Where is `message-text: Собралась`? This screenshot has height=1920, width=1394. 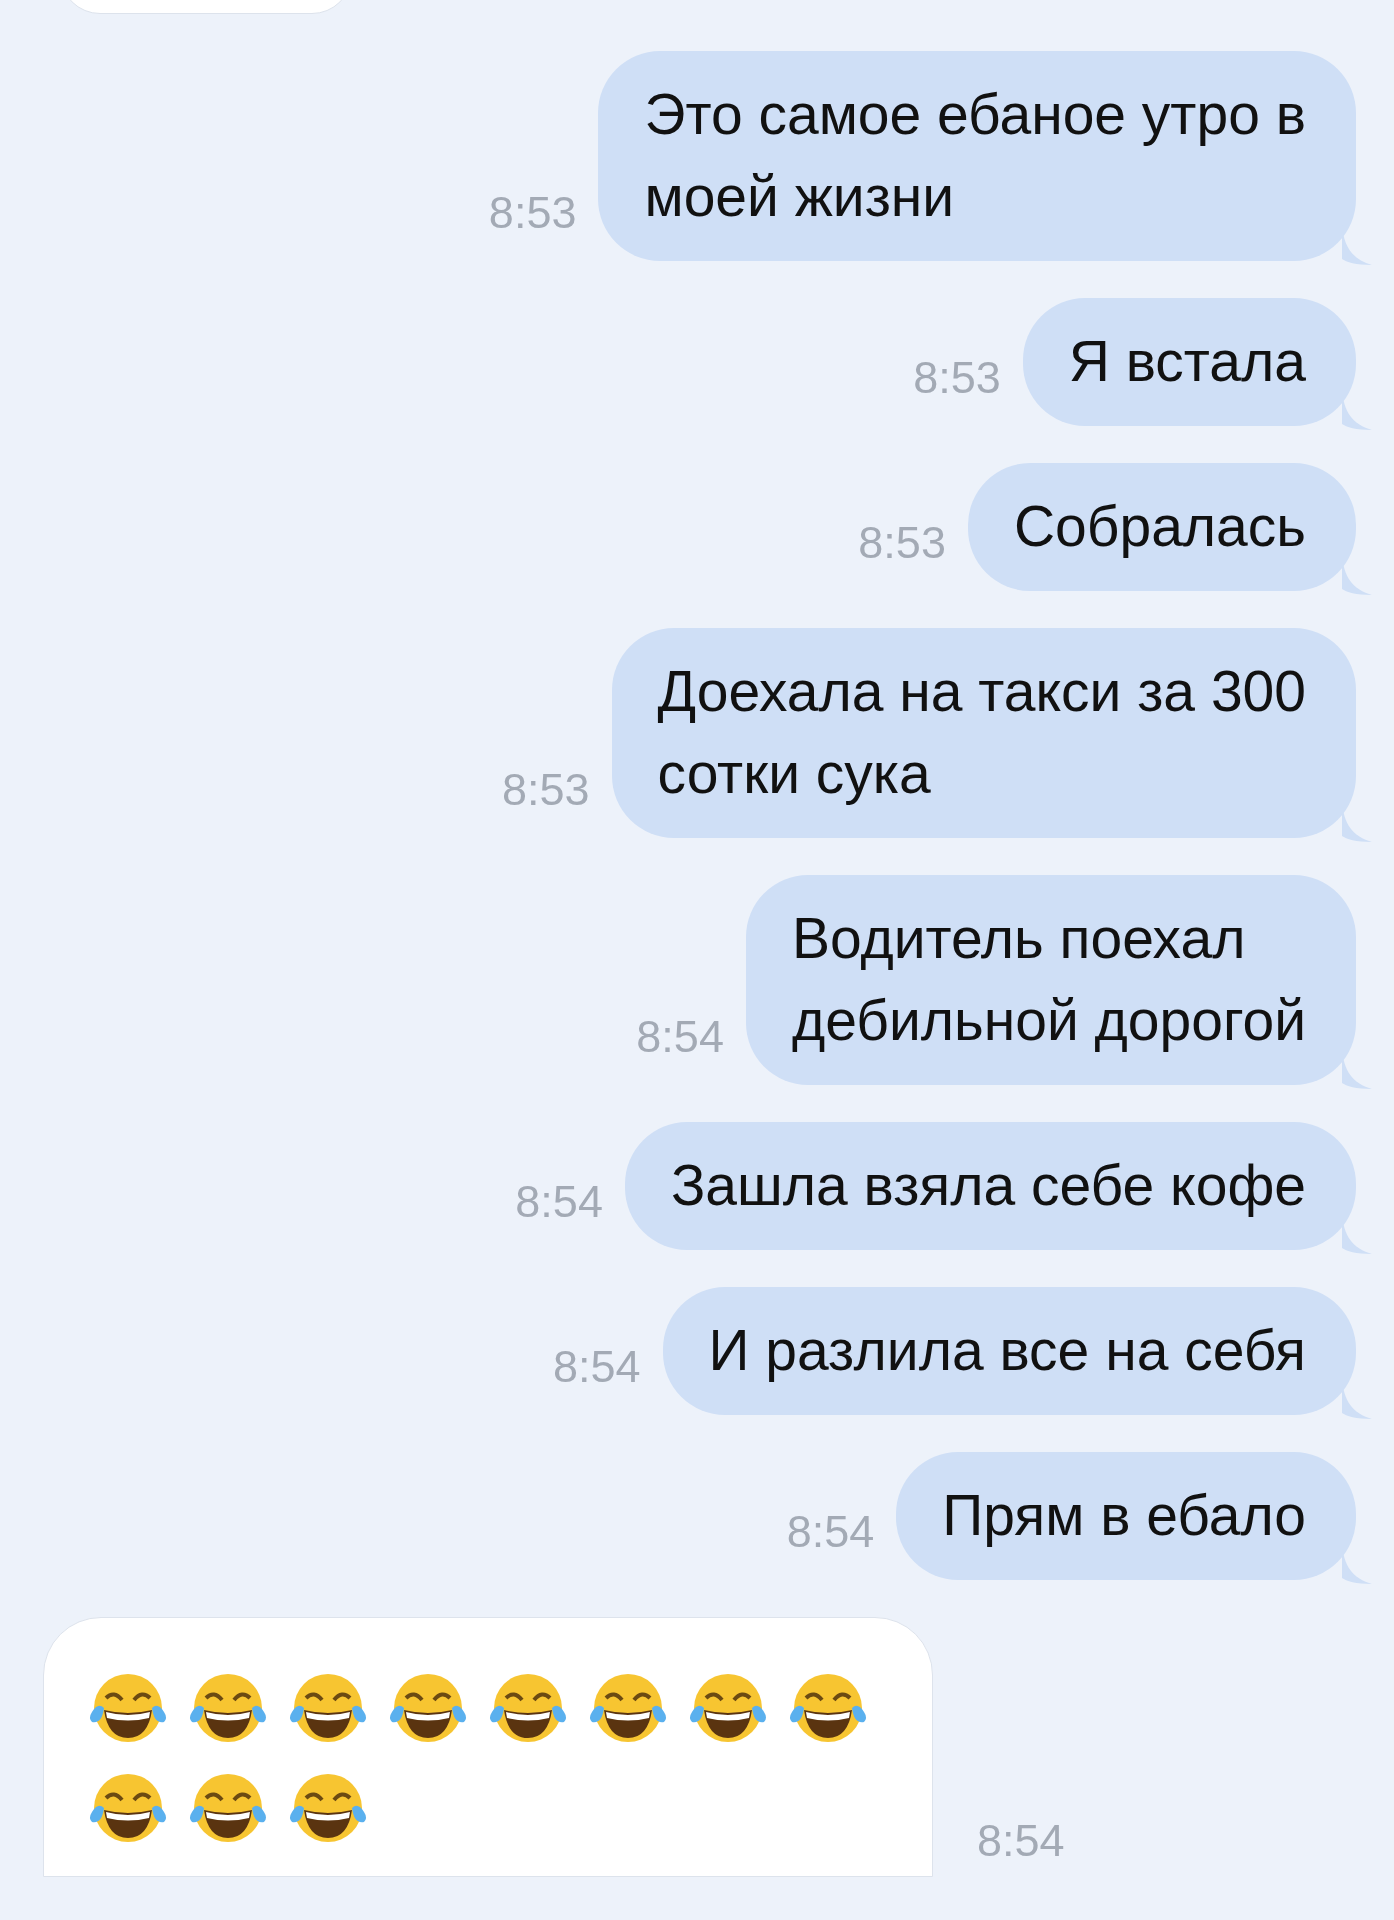 message-text: Собралась is located at coordinates (1159, 526).